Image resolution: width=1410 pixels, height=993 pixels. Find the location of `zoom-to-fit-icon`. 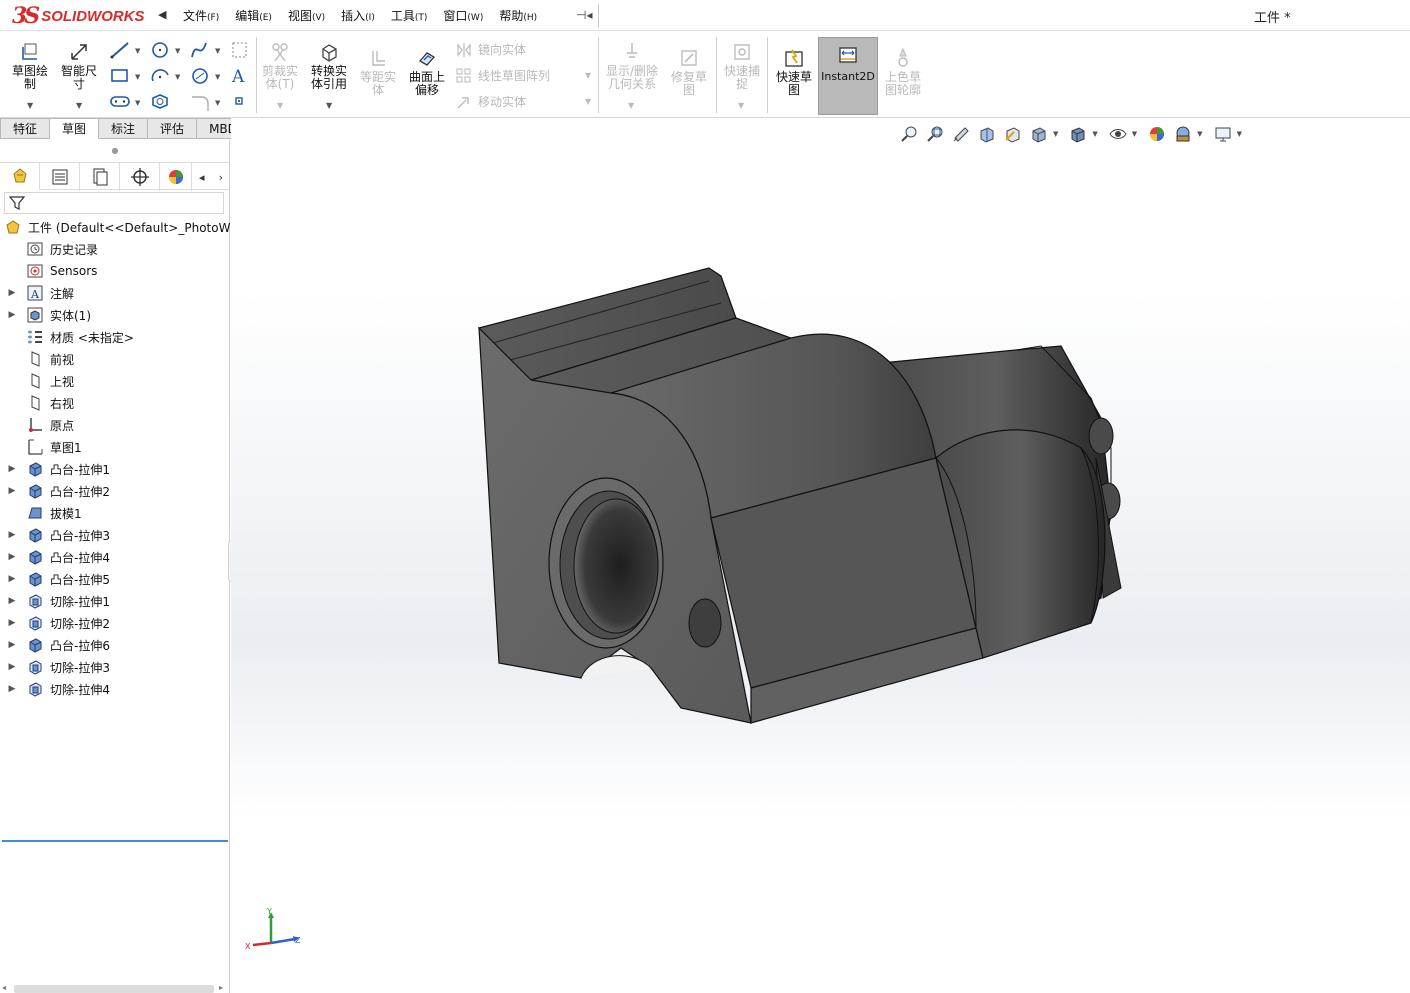

zoom-to-fit-icon is located at coordinates (909, 134).